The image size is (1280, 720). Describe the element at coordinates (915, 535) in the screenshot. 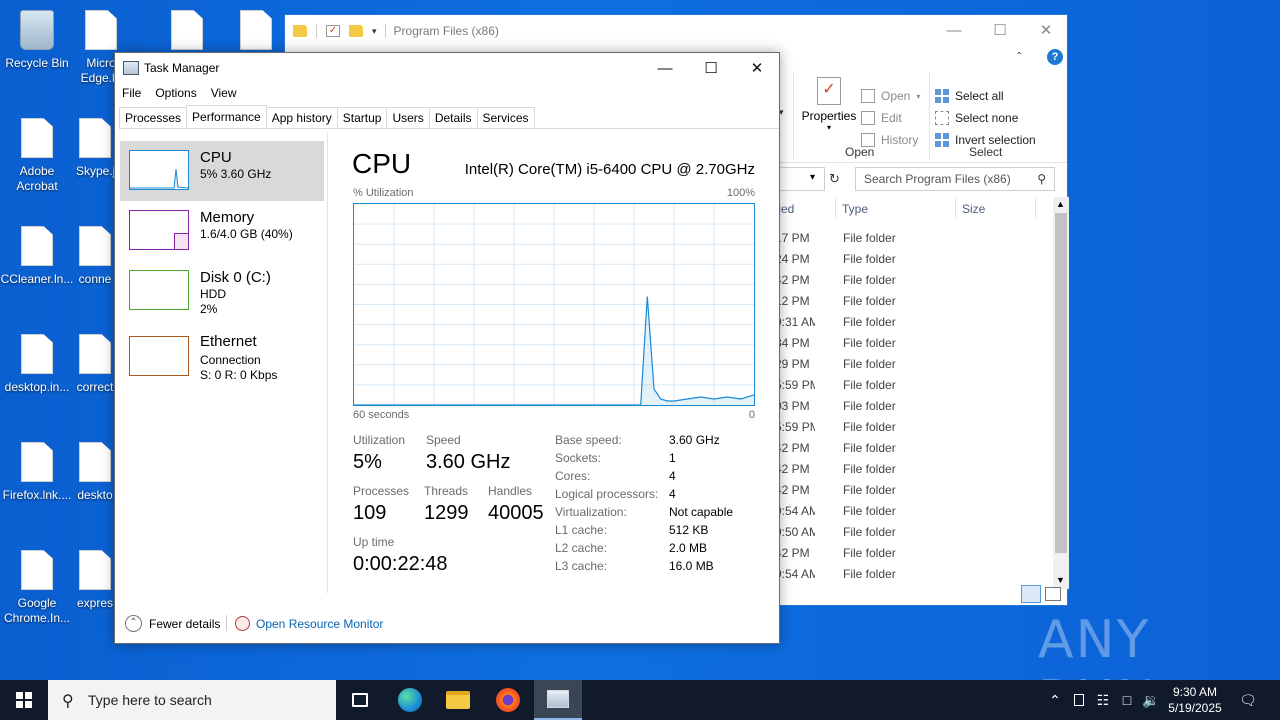

I see `file-row: 9:50 AM File folder` at that location.